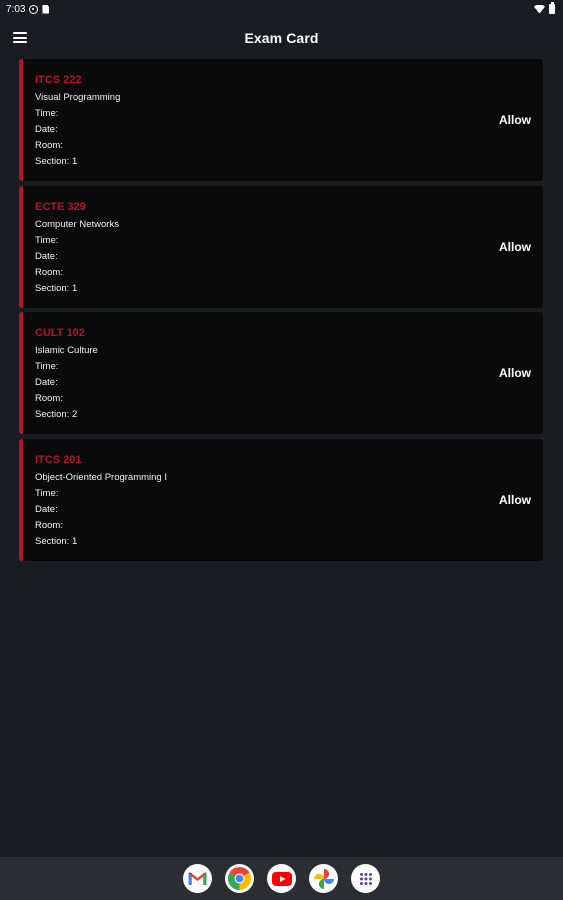 Image resolution: width=563 pixels, height=900 pixels. I want to click on course-code: CULT 102, so click(60, 333).